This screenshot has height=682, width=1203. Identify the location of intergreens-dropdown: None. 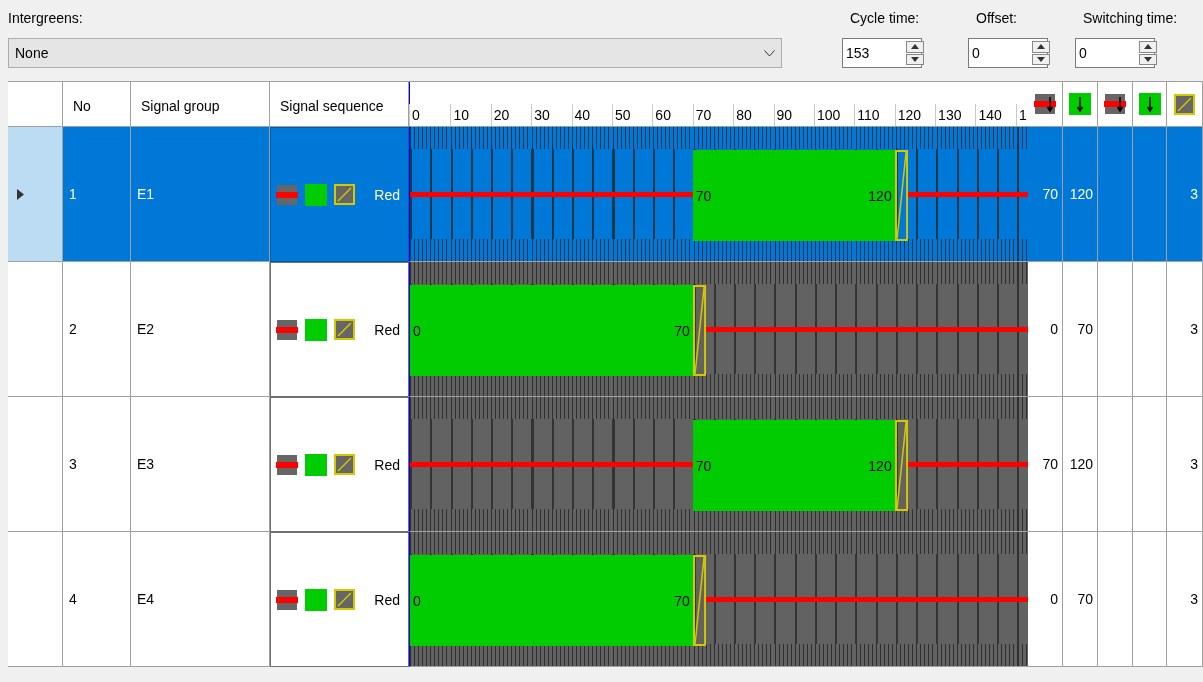
(395, 53).